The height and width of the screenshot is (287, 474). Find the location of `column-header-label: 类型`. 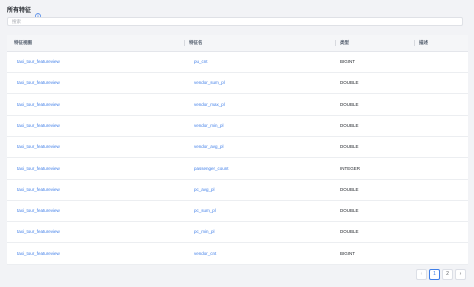

column-header-label: 类型 is located at coordinates (344, 42).